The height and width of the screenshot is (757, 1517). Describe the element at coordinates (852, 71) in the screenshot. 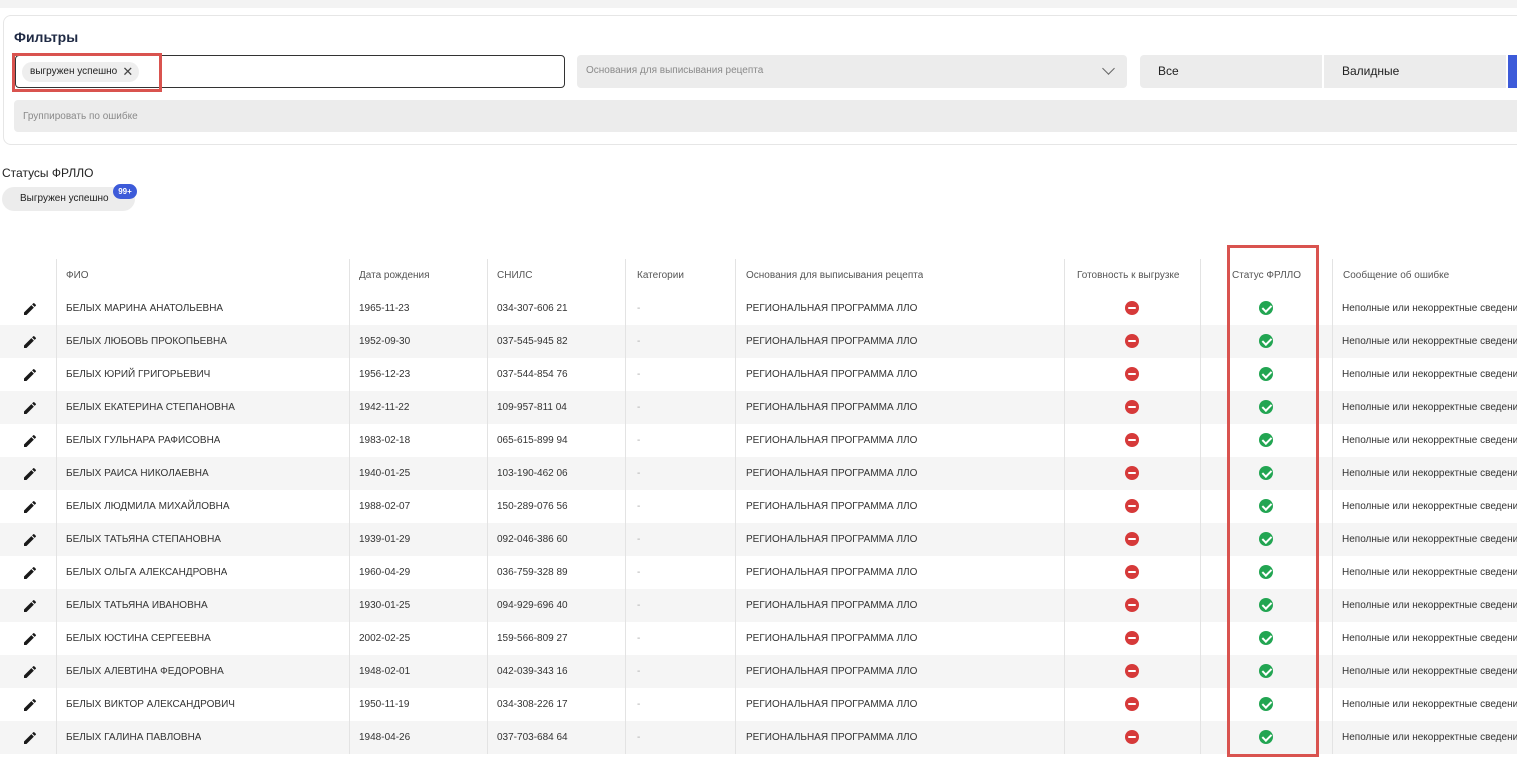

I see `basis-select: Основания для выписывания рецепта` at that location.